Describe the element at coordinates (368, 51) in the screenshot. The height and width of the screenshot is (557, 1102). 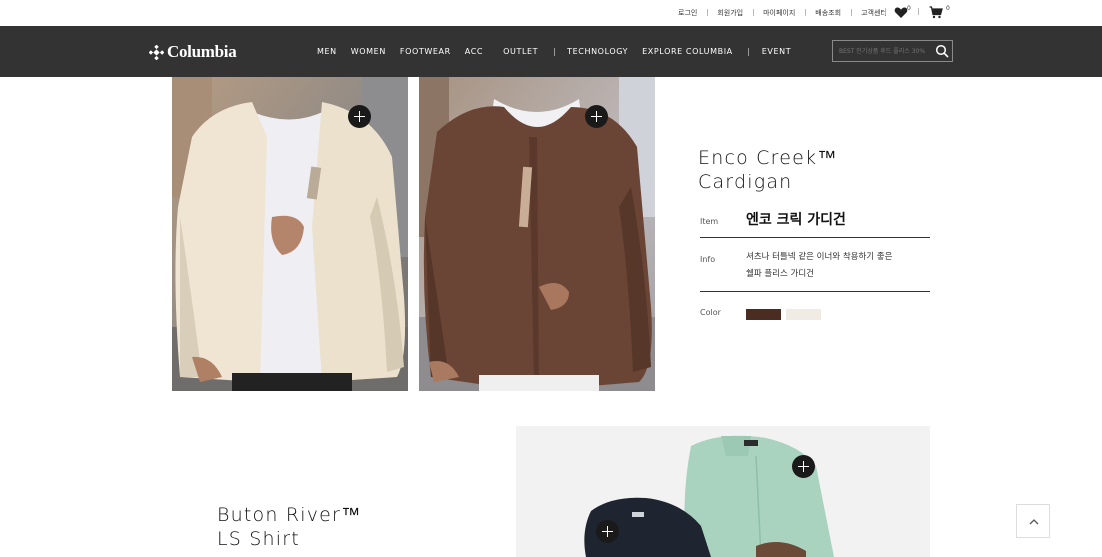
I see `nav-item-women: WOMEN` at that location.